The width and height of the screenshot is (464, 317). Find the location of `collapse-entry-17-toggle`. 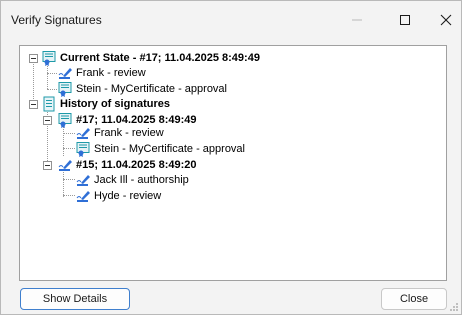

collapse-entry-17-toggle is located at coordinates (47, 120).